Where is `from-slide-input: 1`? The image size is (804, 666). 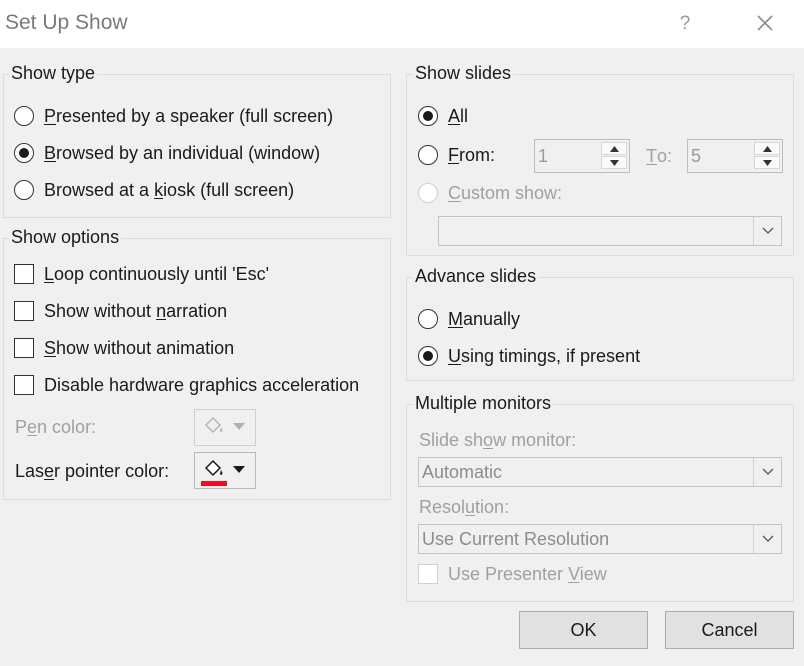
from-slide-input: 1 is located at coordinates (582, 156).